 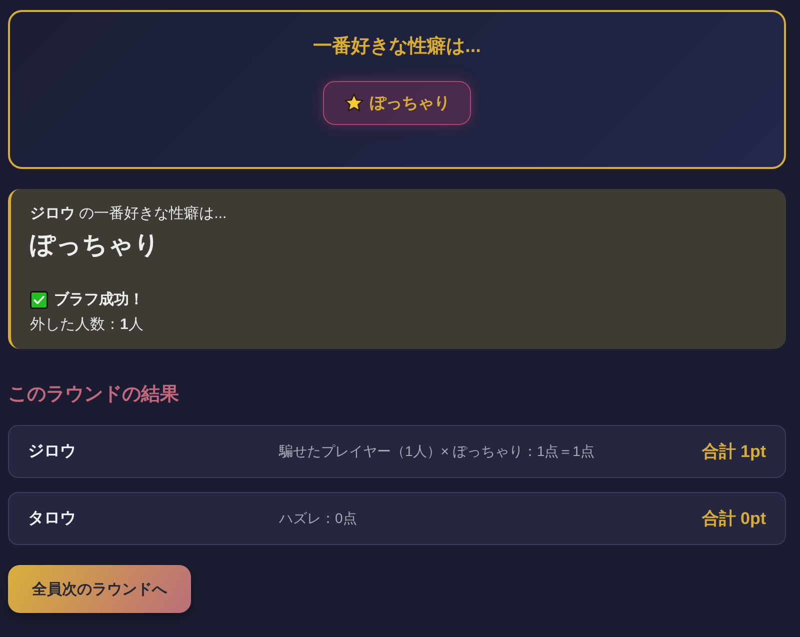 What do you see at coordinates (734, 452) in the screenshot?
I see `score-total: 合計 1pt` at bounding box center [734, 452].